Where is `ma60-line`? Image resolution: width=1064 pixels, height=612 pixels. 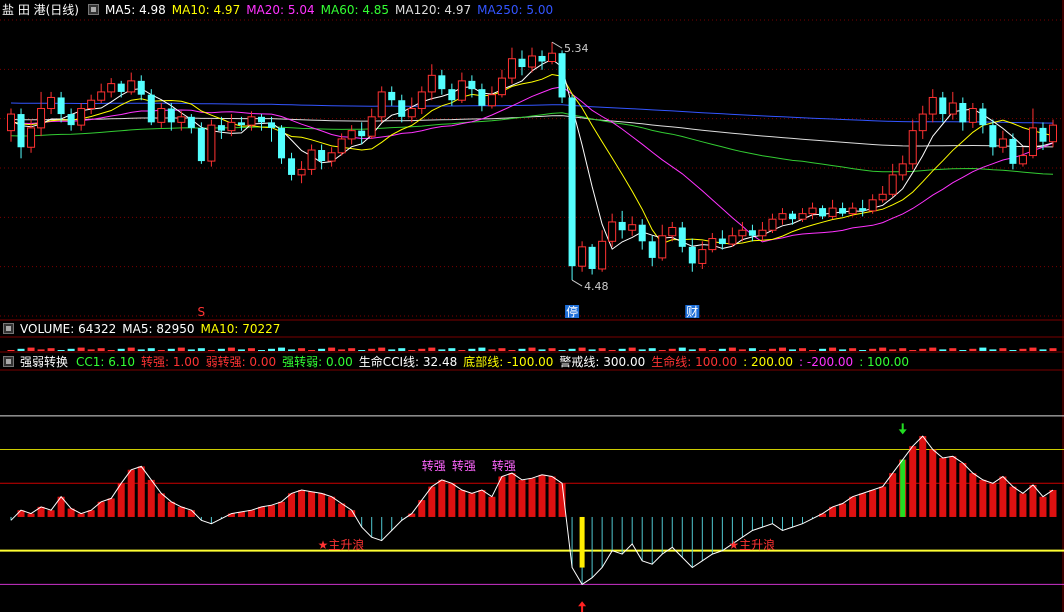 ma60-line is located at coordinates (532, 143).